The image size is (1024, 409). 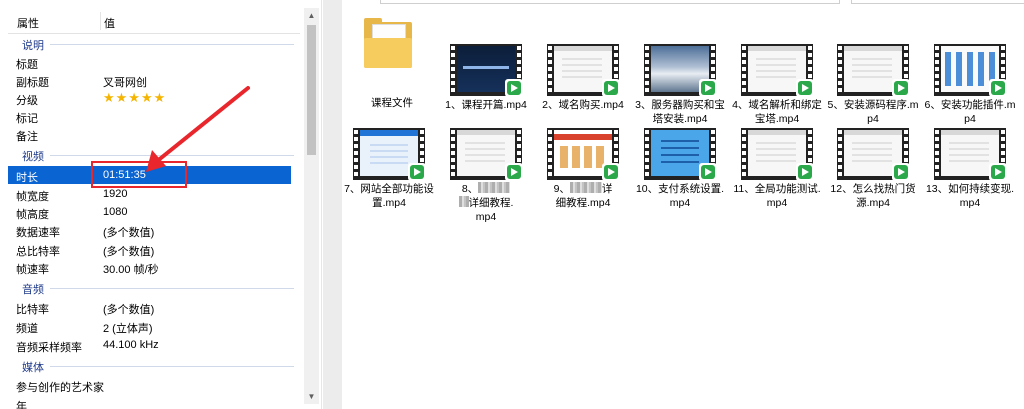 I want to click on file-name: 10、支付系统设置.mp4, so click(x=680, y=196).